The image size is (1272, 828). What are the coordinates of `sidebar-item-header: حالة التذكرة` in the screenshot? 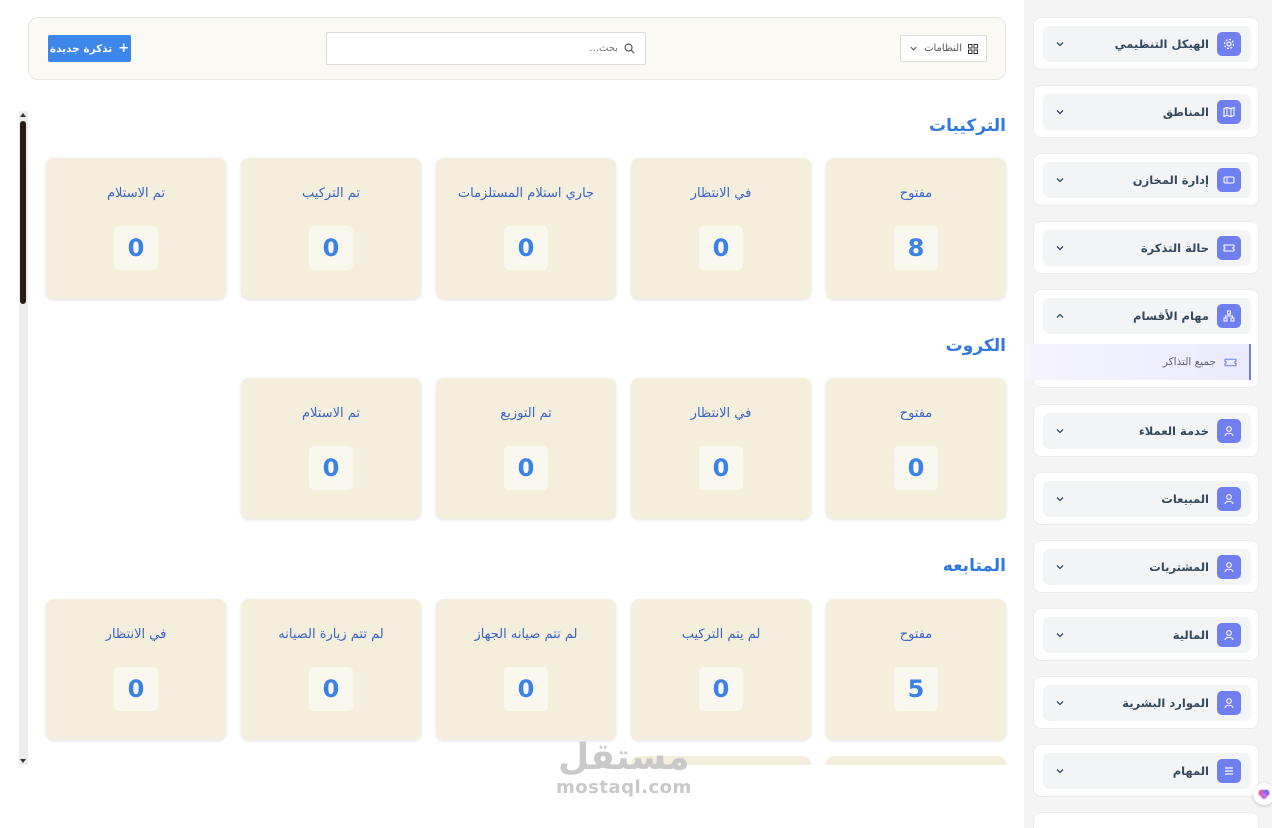 It's located at (1147, 248).